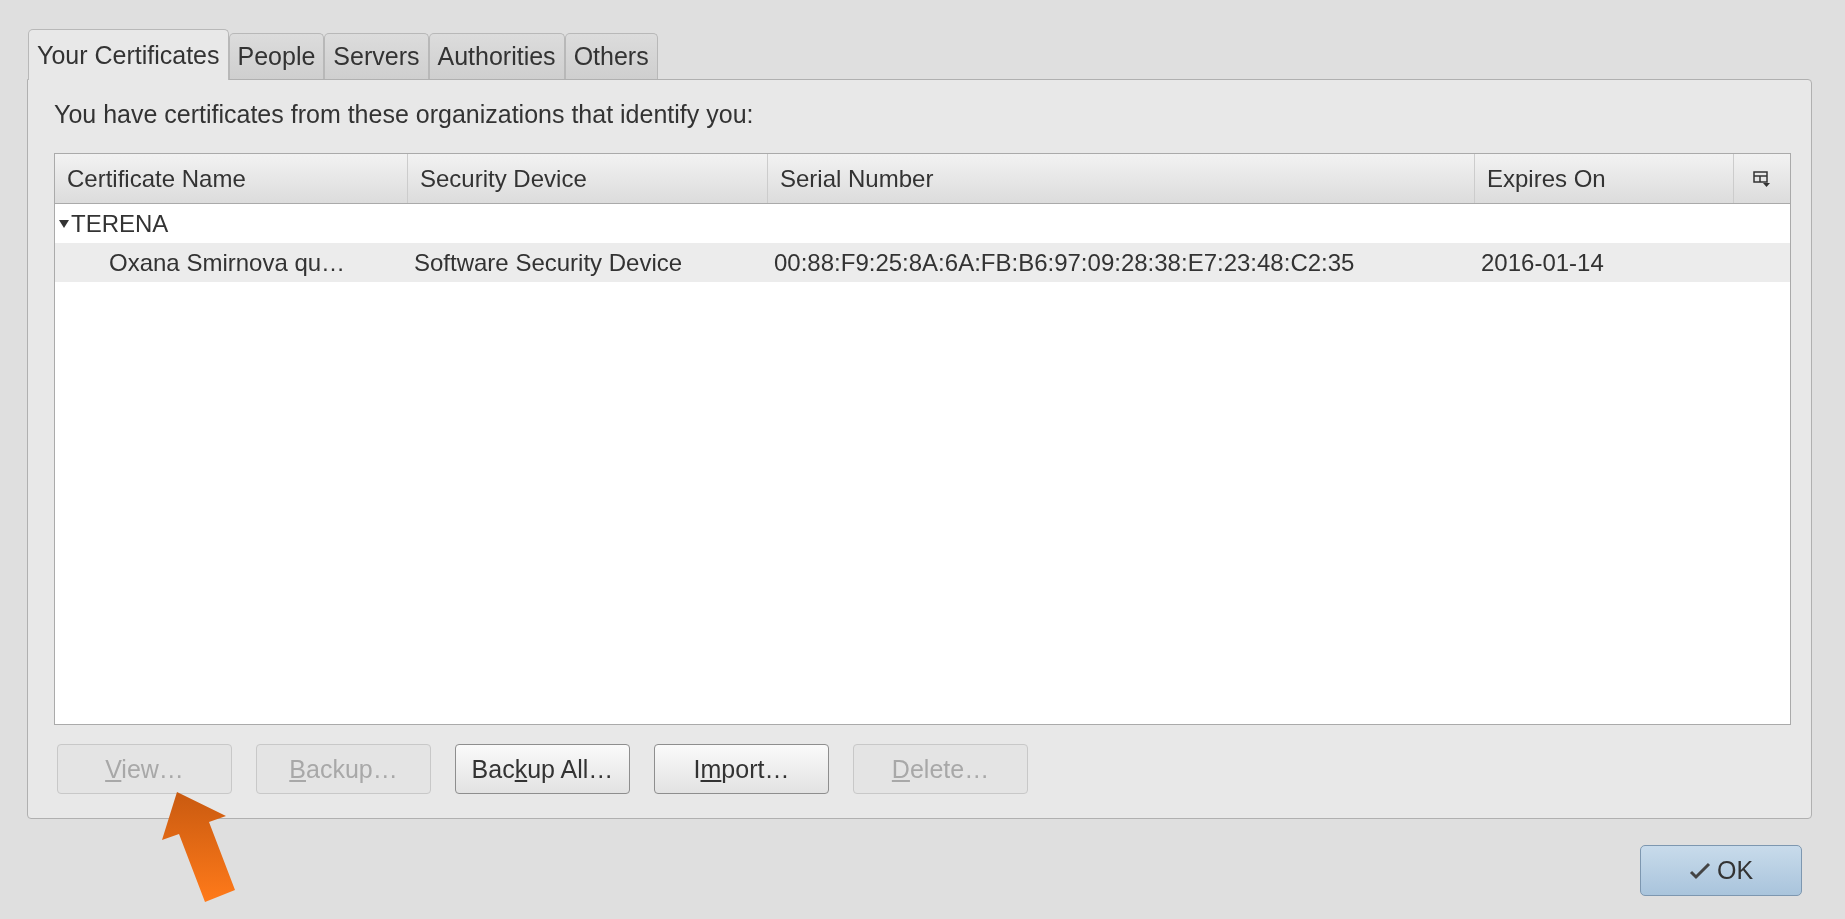  What do you see at coordinates (588, 178) in the screenshot?
I see `column-header: Security Device` at bounding box center [588, 178].